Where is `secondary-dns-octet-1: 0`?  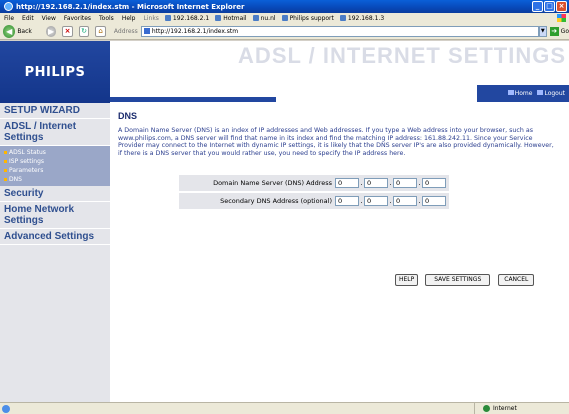
secondary-dns-octet-1: 0 is located at coordinates (347, 201).